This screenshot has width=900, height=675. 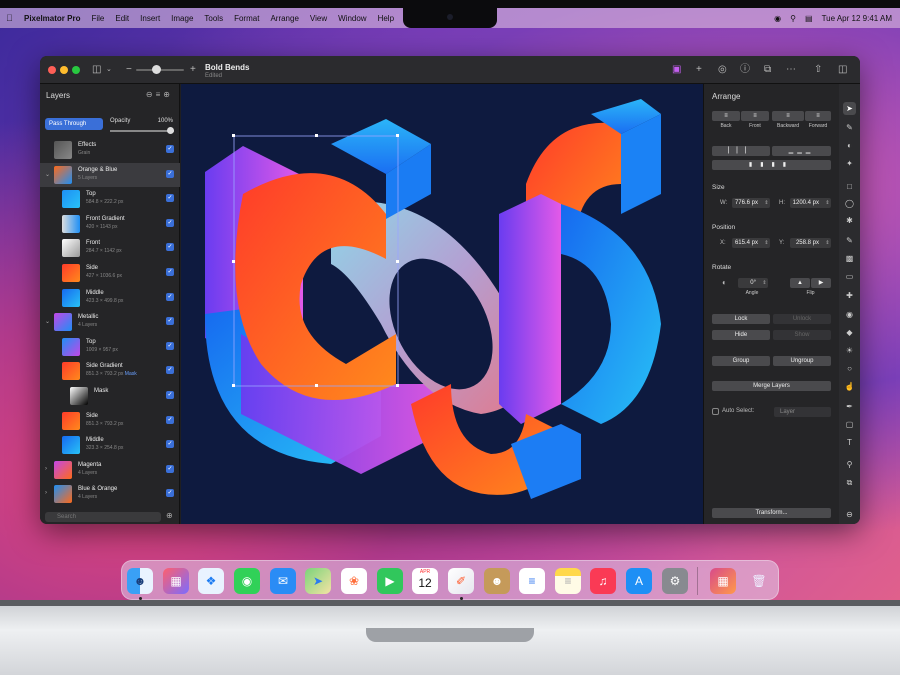 What do you see at coordinates (801, 151) in the screenshot?
I see `align-vertical-buttons: ▁▁▁` at bounding box center [801, 151].